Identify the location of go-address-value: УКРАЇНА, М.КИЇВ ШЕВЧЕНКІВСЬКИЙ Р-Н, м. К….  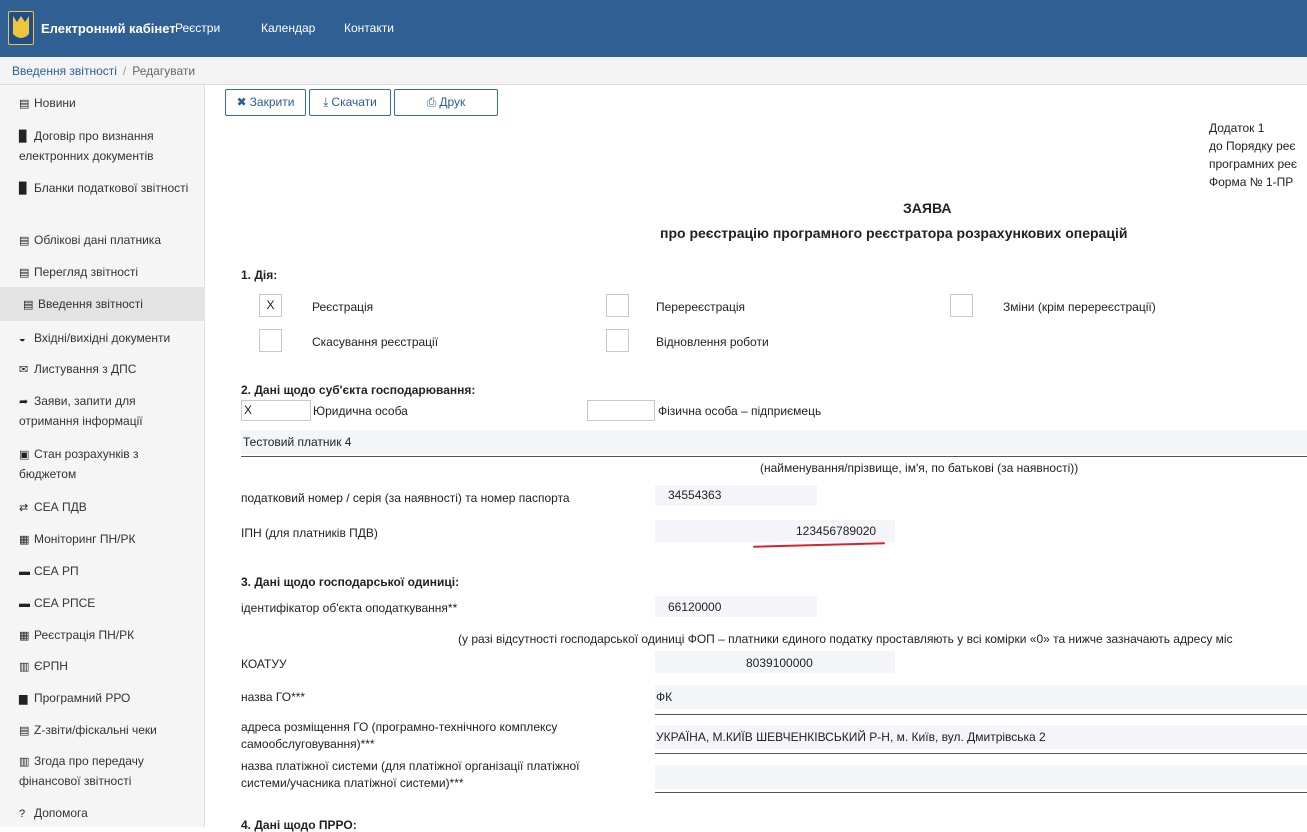
(851, 737).